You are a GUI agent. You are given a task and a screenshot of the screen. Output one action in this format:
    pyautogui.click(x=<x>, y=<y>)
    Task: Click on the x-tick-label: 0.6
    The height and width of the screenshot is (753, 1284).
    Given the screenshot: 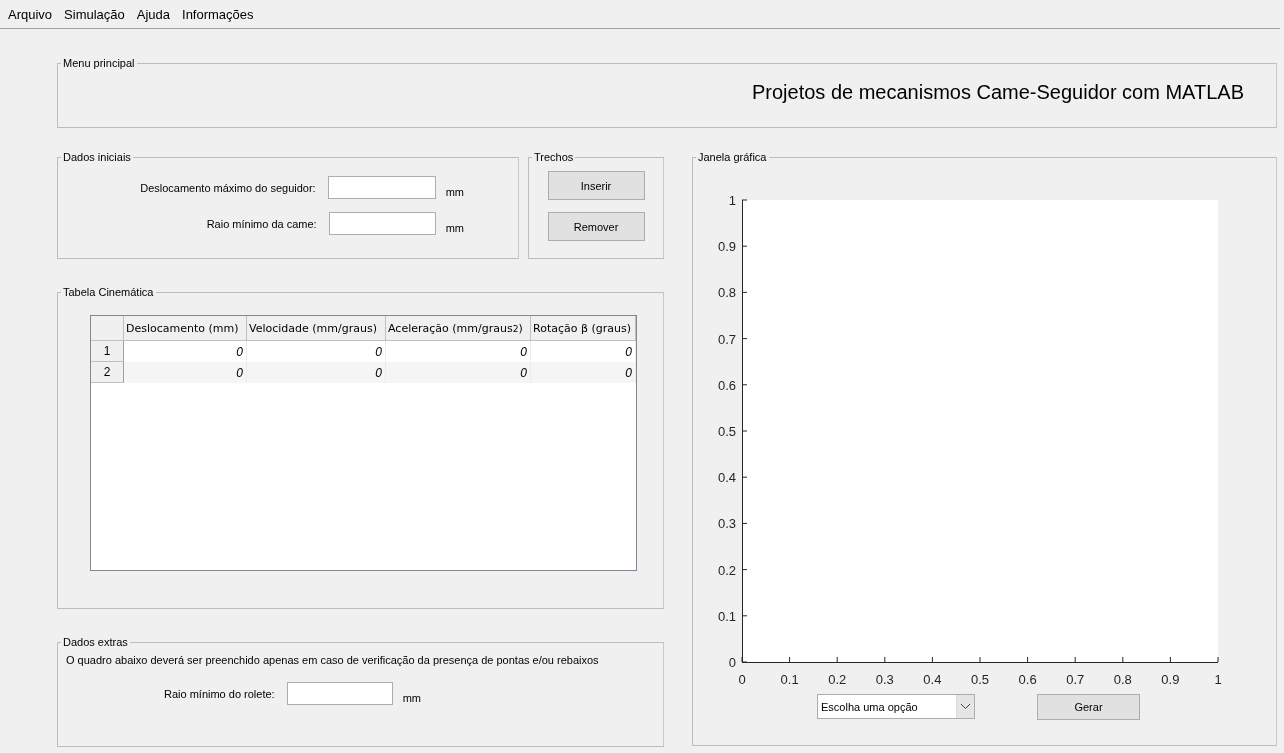 What is the action you would take?
    pyautogui.click(x=1027, y=679)
    